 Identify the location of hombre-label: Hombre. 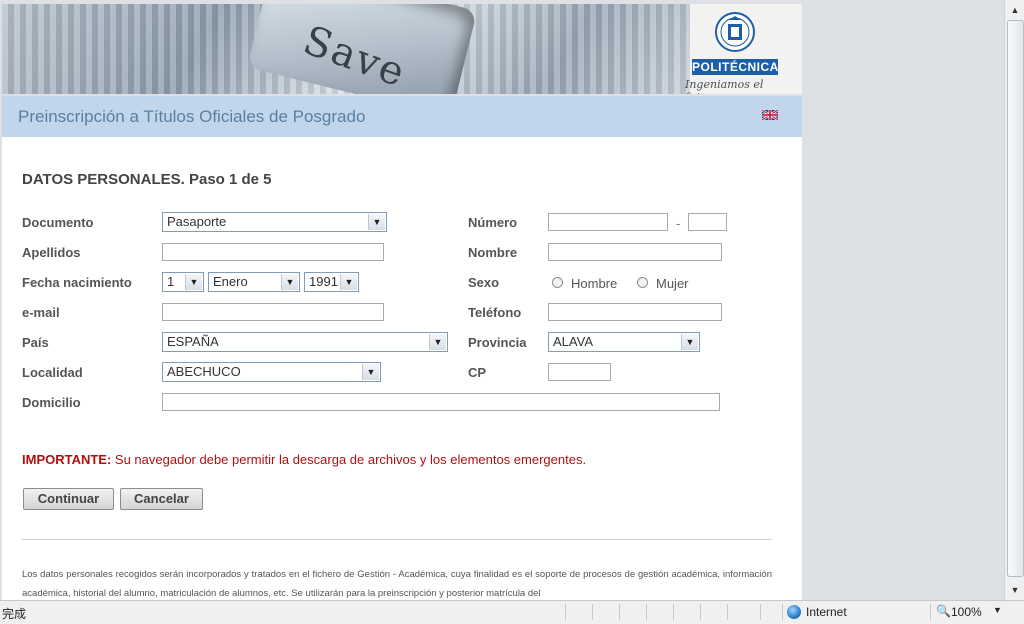
(594, 283).